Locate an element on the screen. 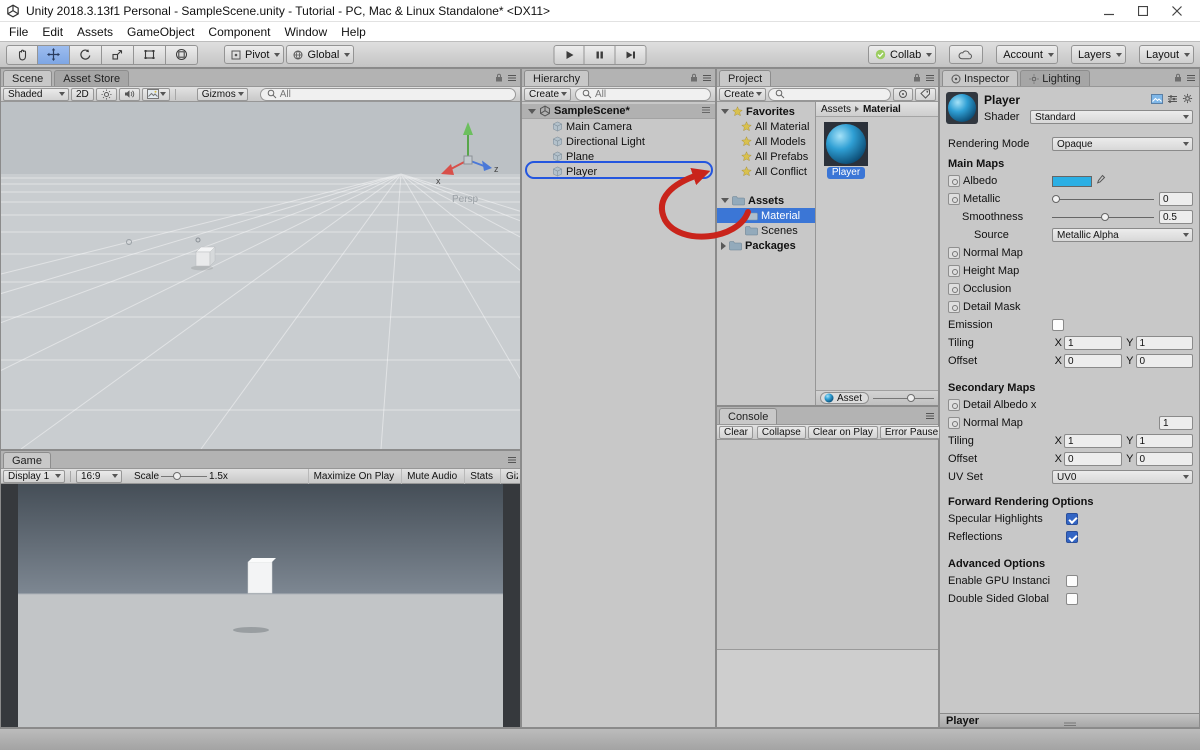 The width and height of the screenshot is (1200, 750). rect-tool-button is located at coordinates (150, 54).